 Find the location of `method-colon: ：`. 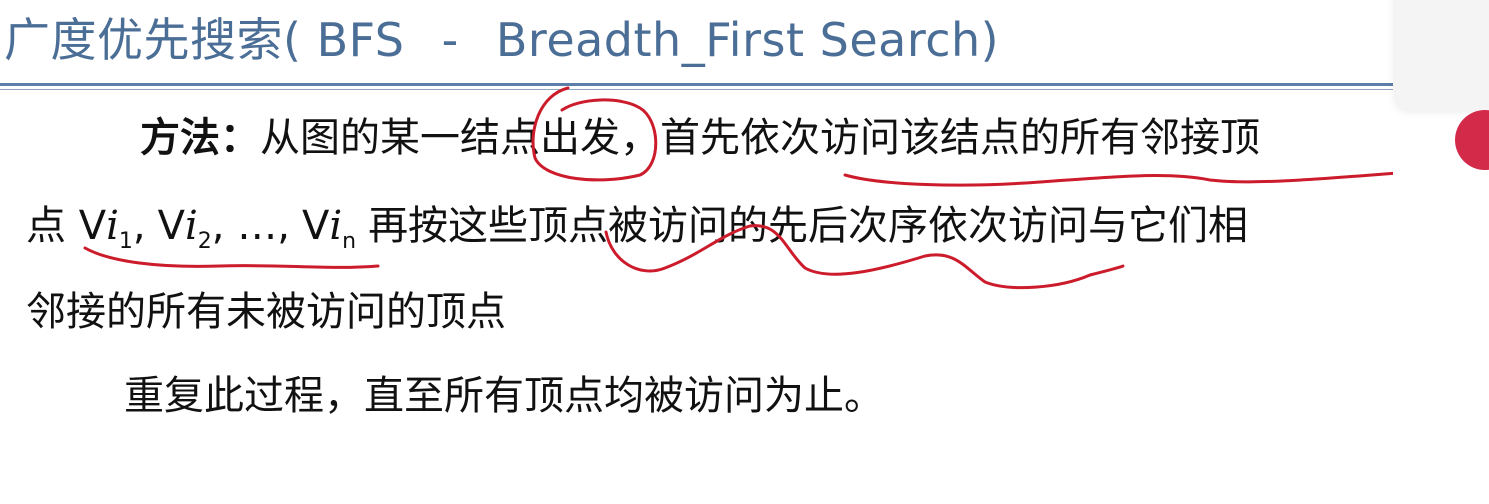

method-colon: ： is located at coordinates (240, 138).